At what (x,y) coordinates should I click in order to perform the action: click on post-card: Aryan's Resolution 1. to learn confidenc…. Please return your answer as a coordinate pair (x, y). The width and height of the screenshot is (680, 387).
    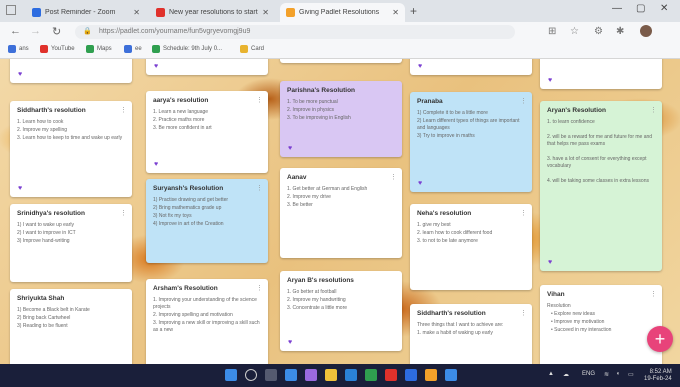
    Looking at the image, I should click on (601, 186).